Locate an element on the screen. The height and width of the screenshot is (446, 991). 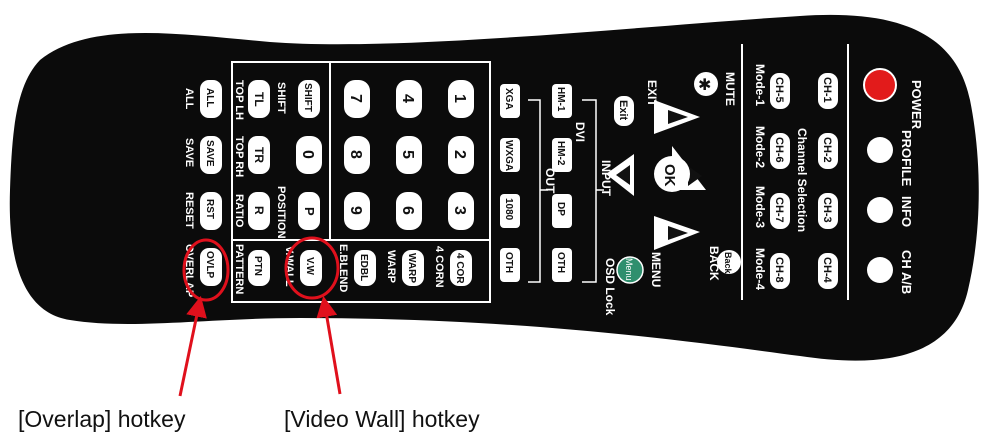
profile-label: PROFILE is located at coordinates (906, 158).